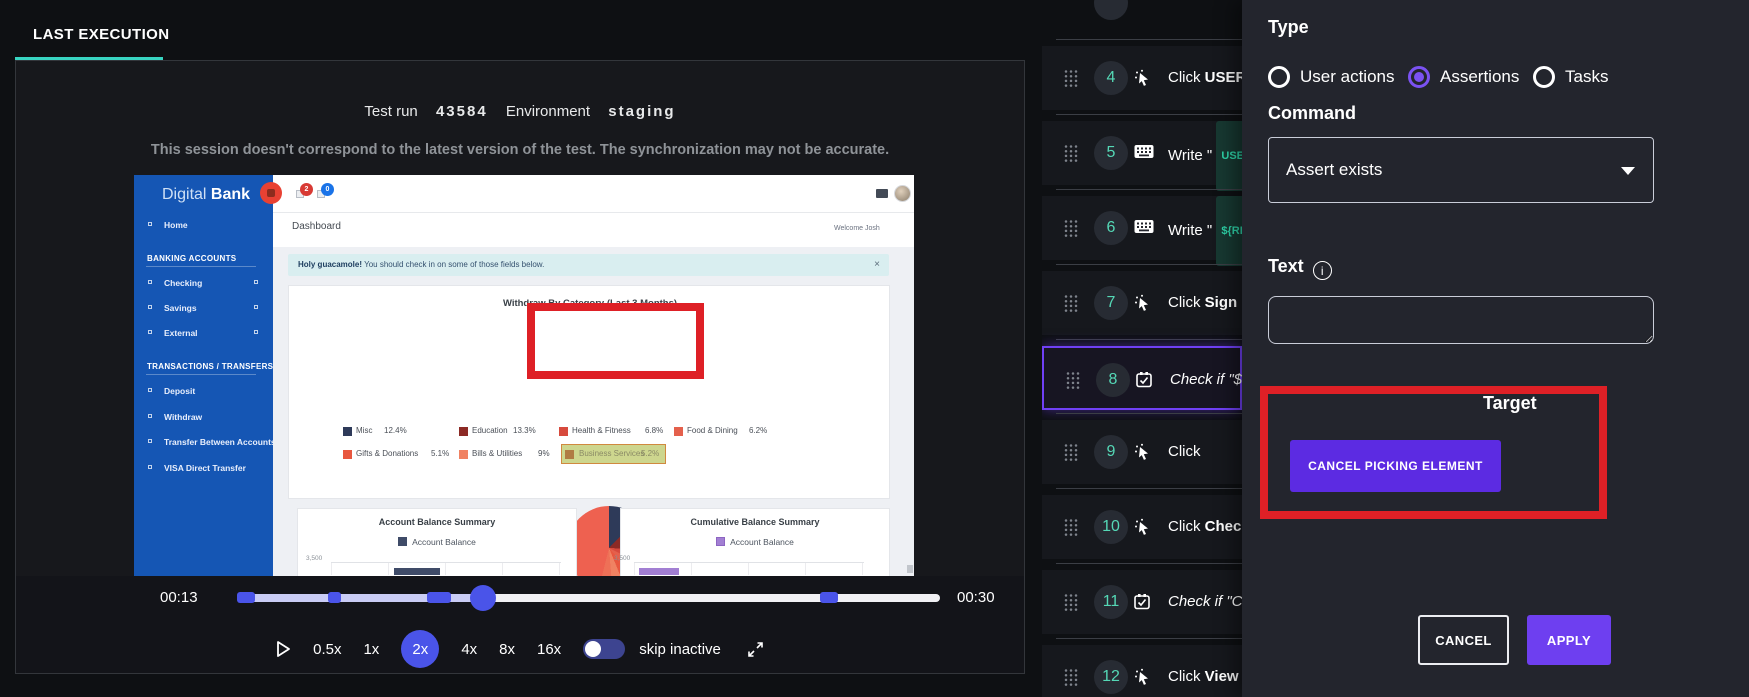 The width and height of the screenshot is (1749, 697). What do you see at coordinates (524, 430) in the screenshot?
I see `legend-value: 13.3%` at bounding box center [524, 430].